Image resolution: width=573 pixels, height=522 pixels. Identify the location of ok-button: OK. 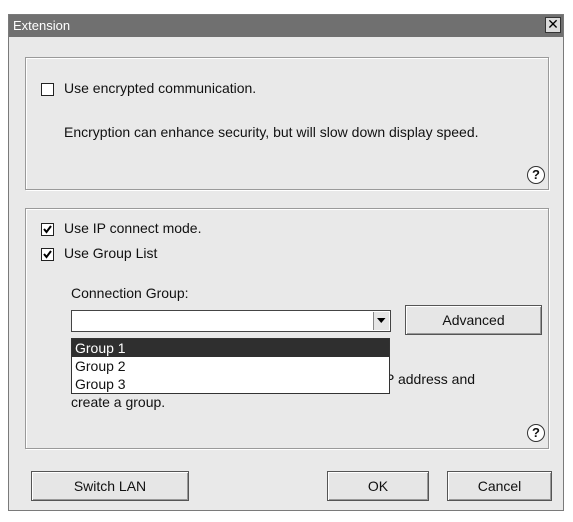
(378, 486).